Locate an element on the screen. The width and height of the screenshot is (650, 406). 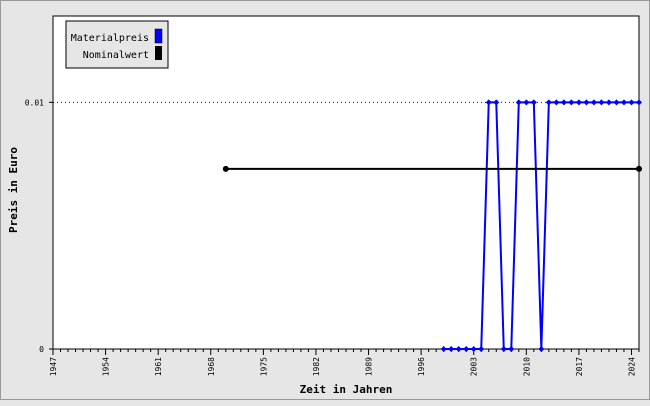
x-tick-label: 1954 is located at coordinates (106, 366).